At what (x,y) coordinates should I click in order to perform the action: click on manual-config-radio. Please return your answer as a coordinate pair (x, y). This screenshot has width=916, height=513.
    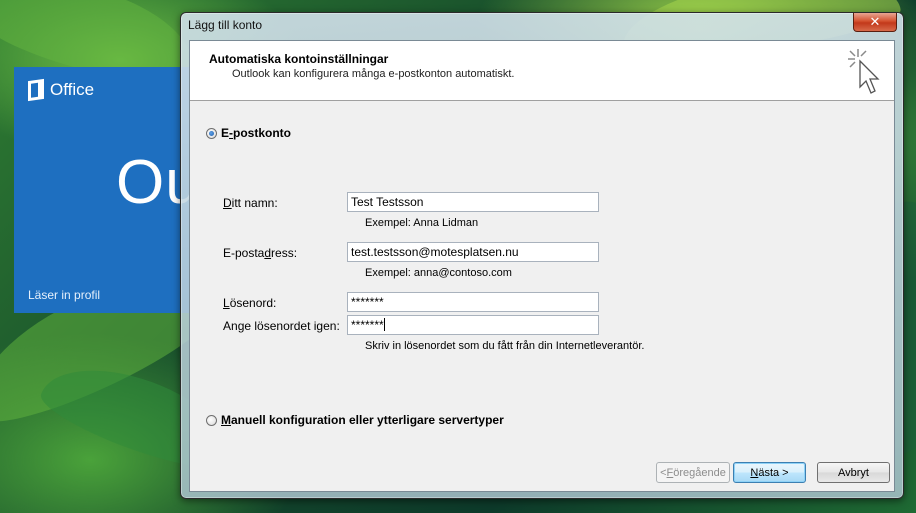
    Looking at the image, I should click on (211, 420).